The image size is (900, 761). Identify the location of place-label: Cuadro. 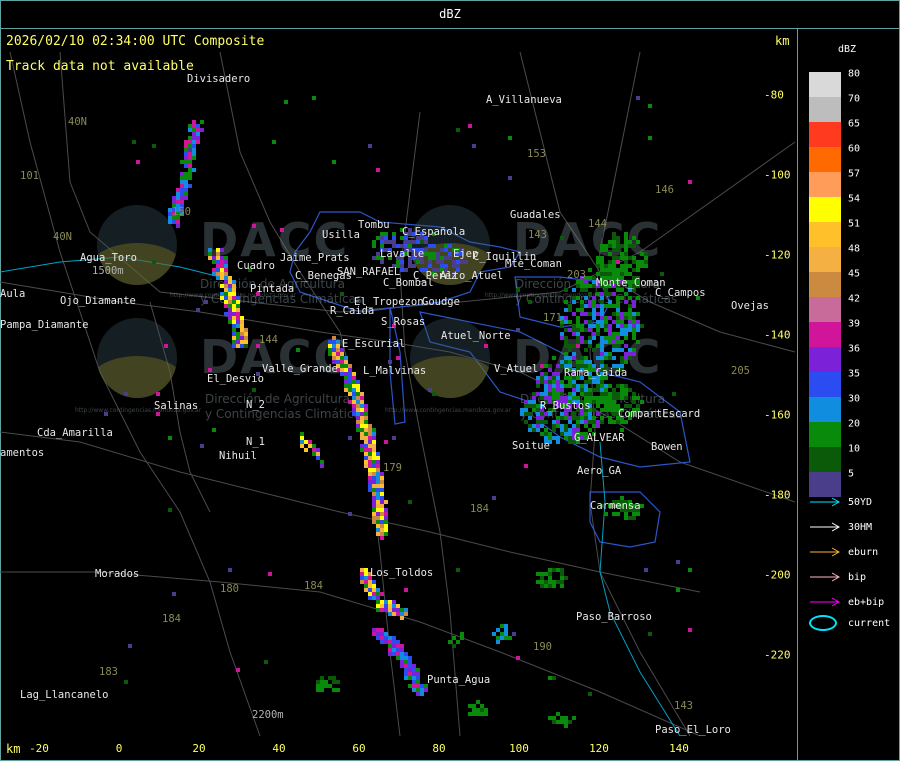
(256, 266).